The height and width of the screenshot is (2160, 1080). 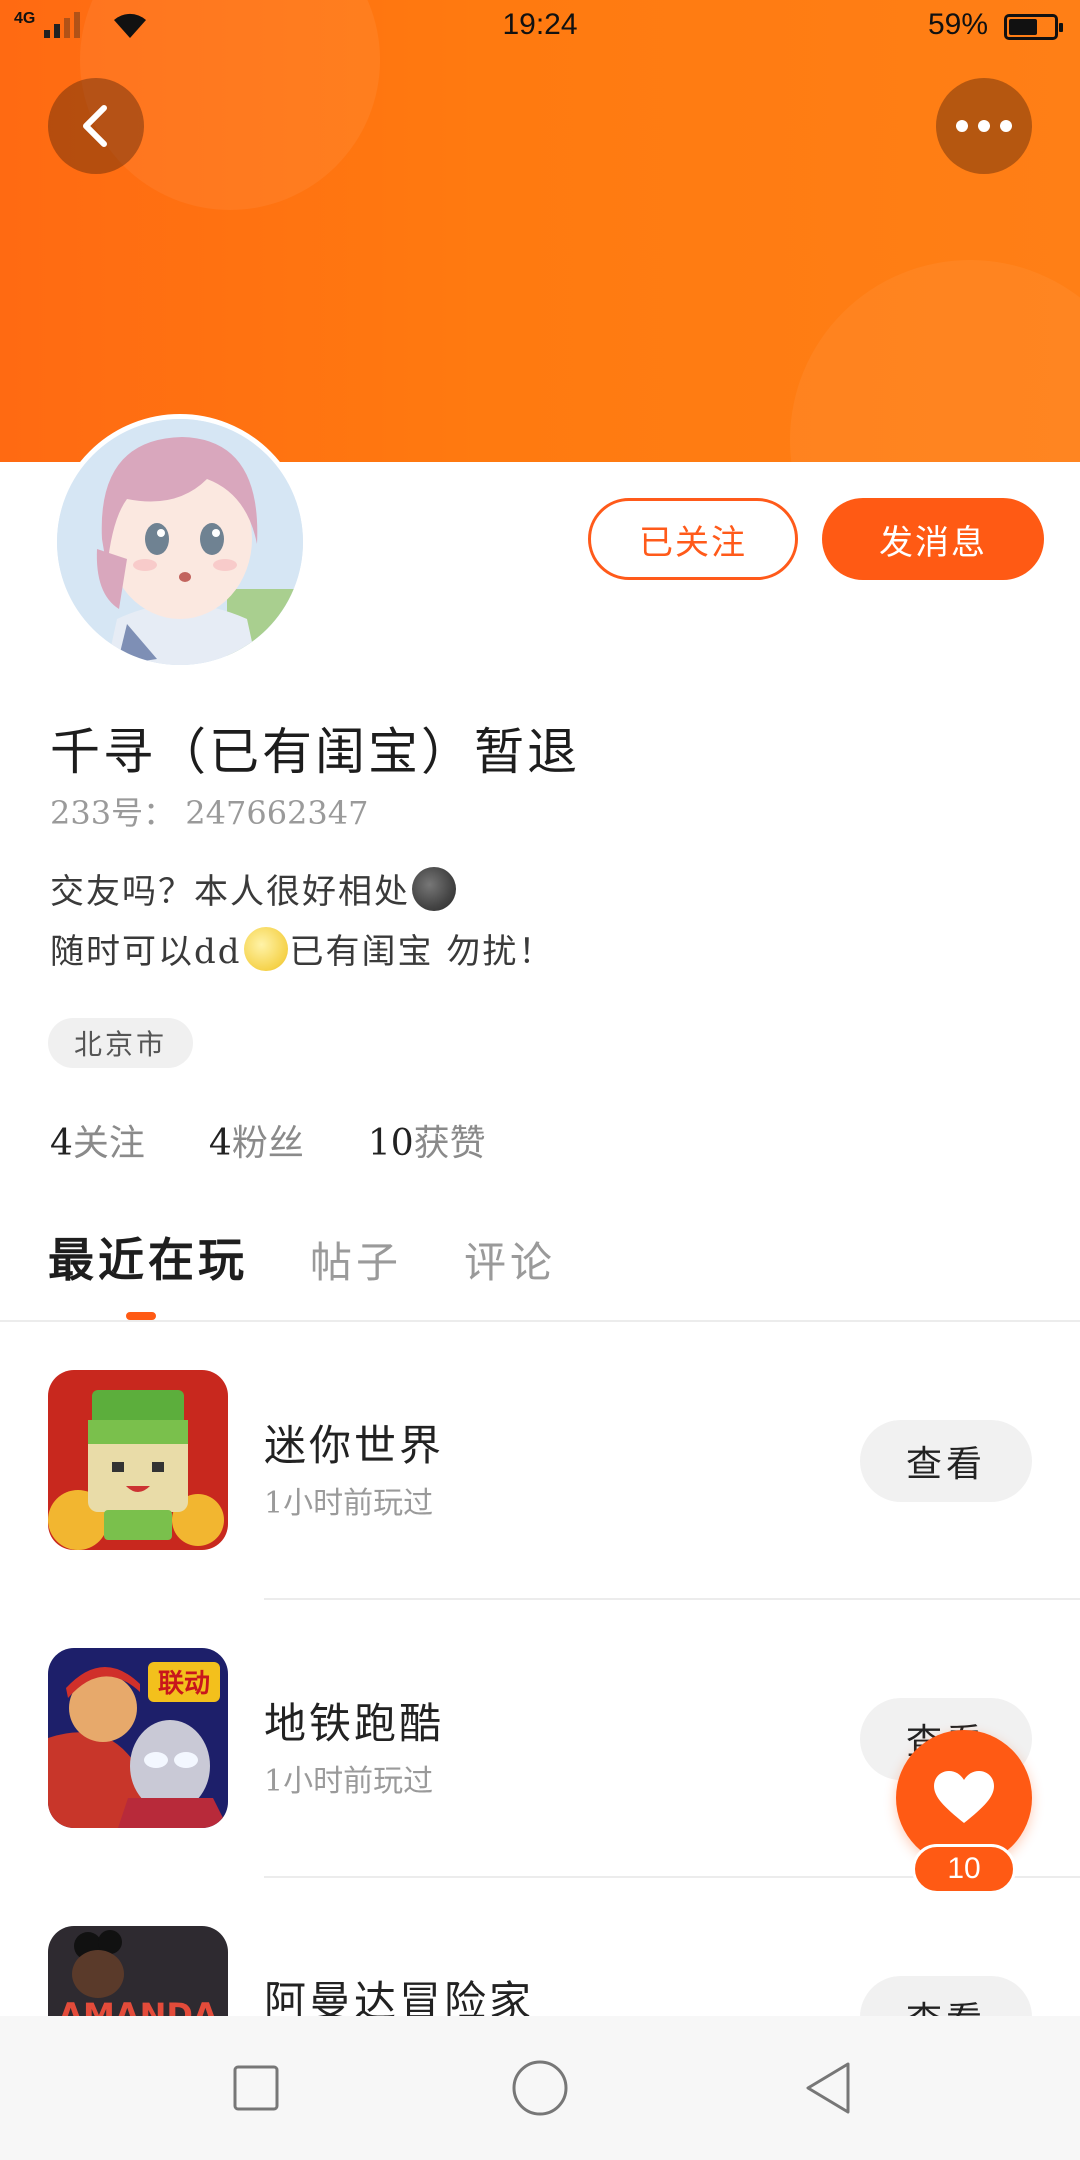 What do you see at coordinates (230, 892) in the screenshot?
I see `bio-text: 交友吗？本人很好相处` at bounding box center [230, 892].